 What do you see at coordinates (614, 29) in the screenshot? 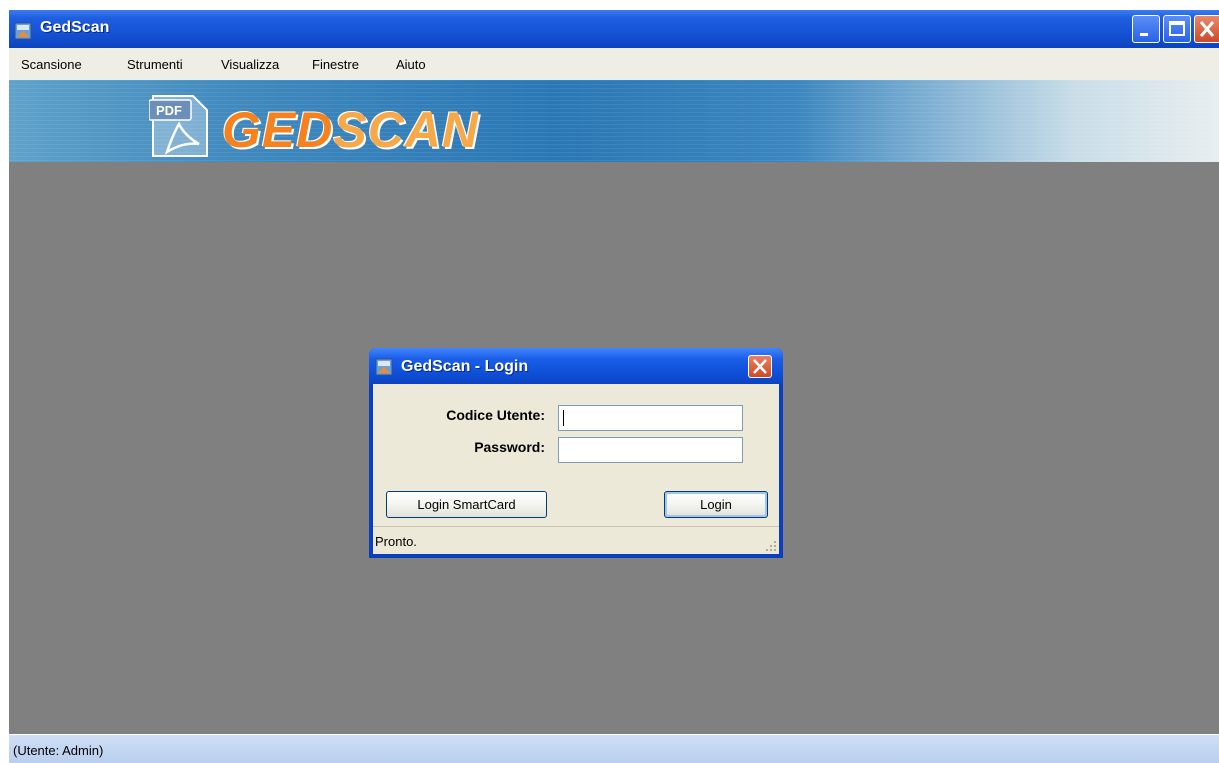
I see `title-bar: GedScan` at bounding box center [614, 29].